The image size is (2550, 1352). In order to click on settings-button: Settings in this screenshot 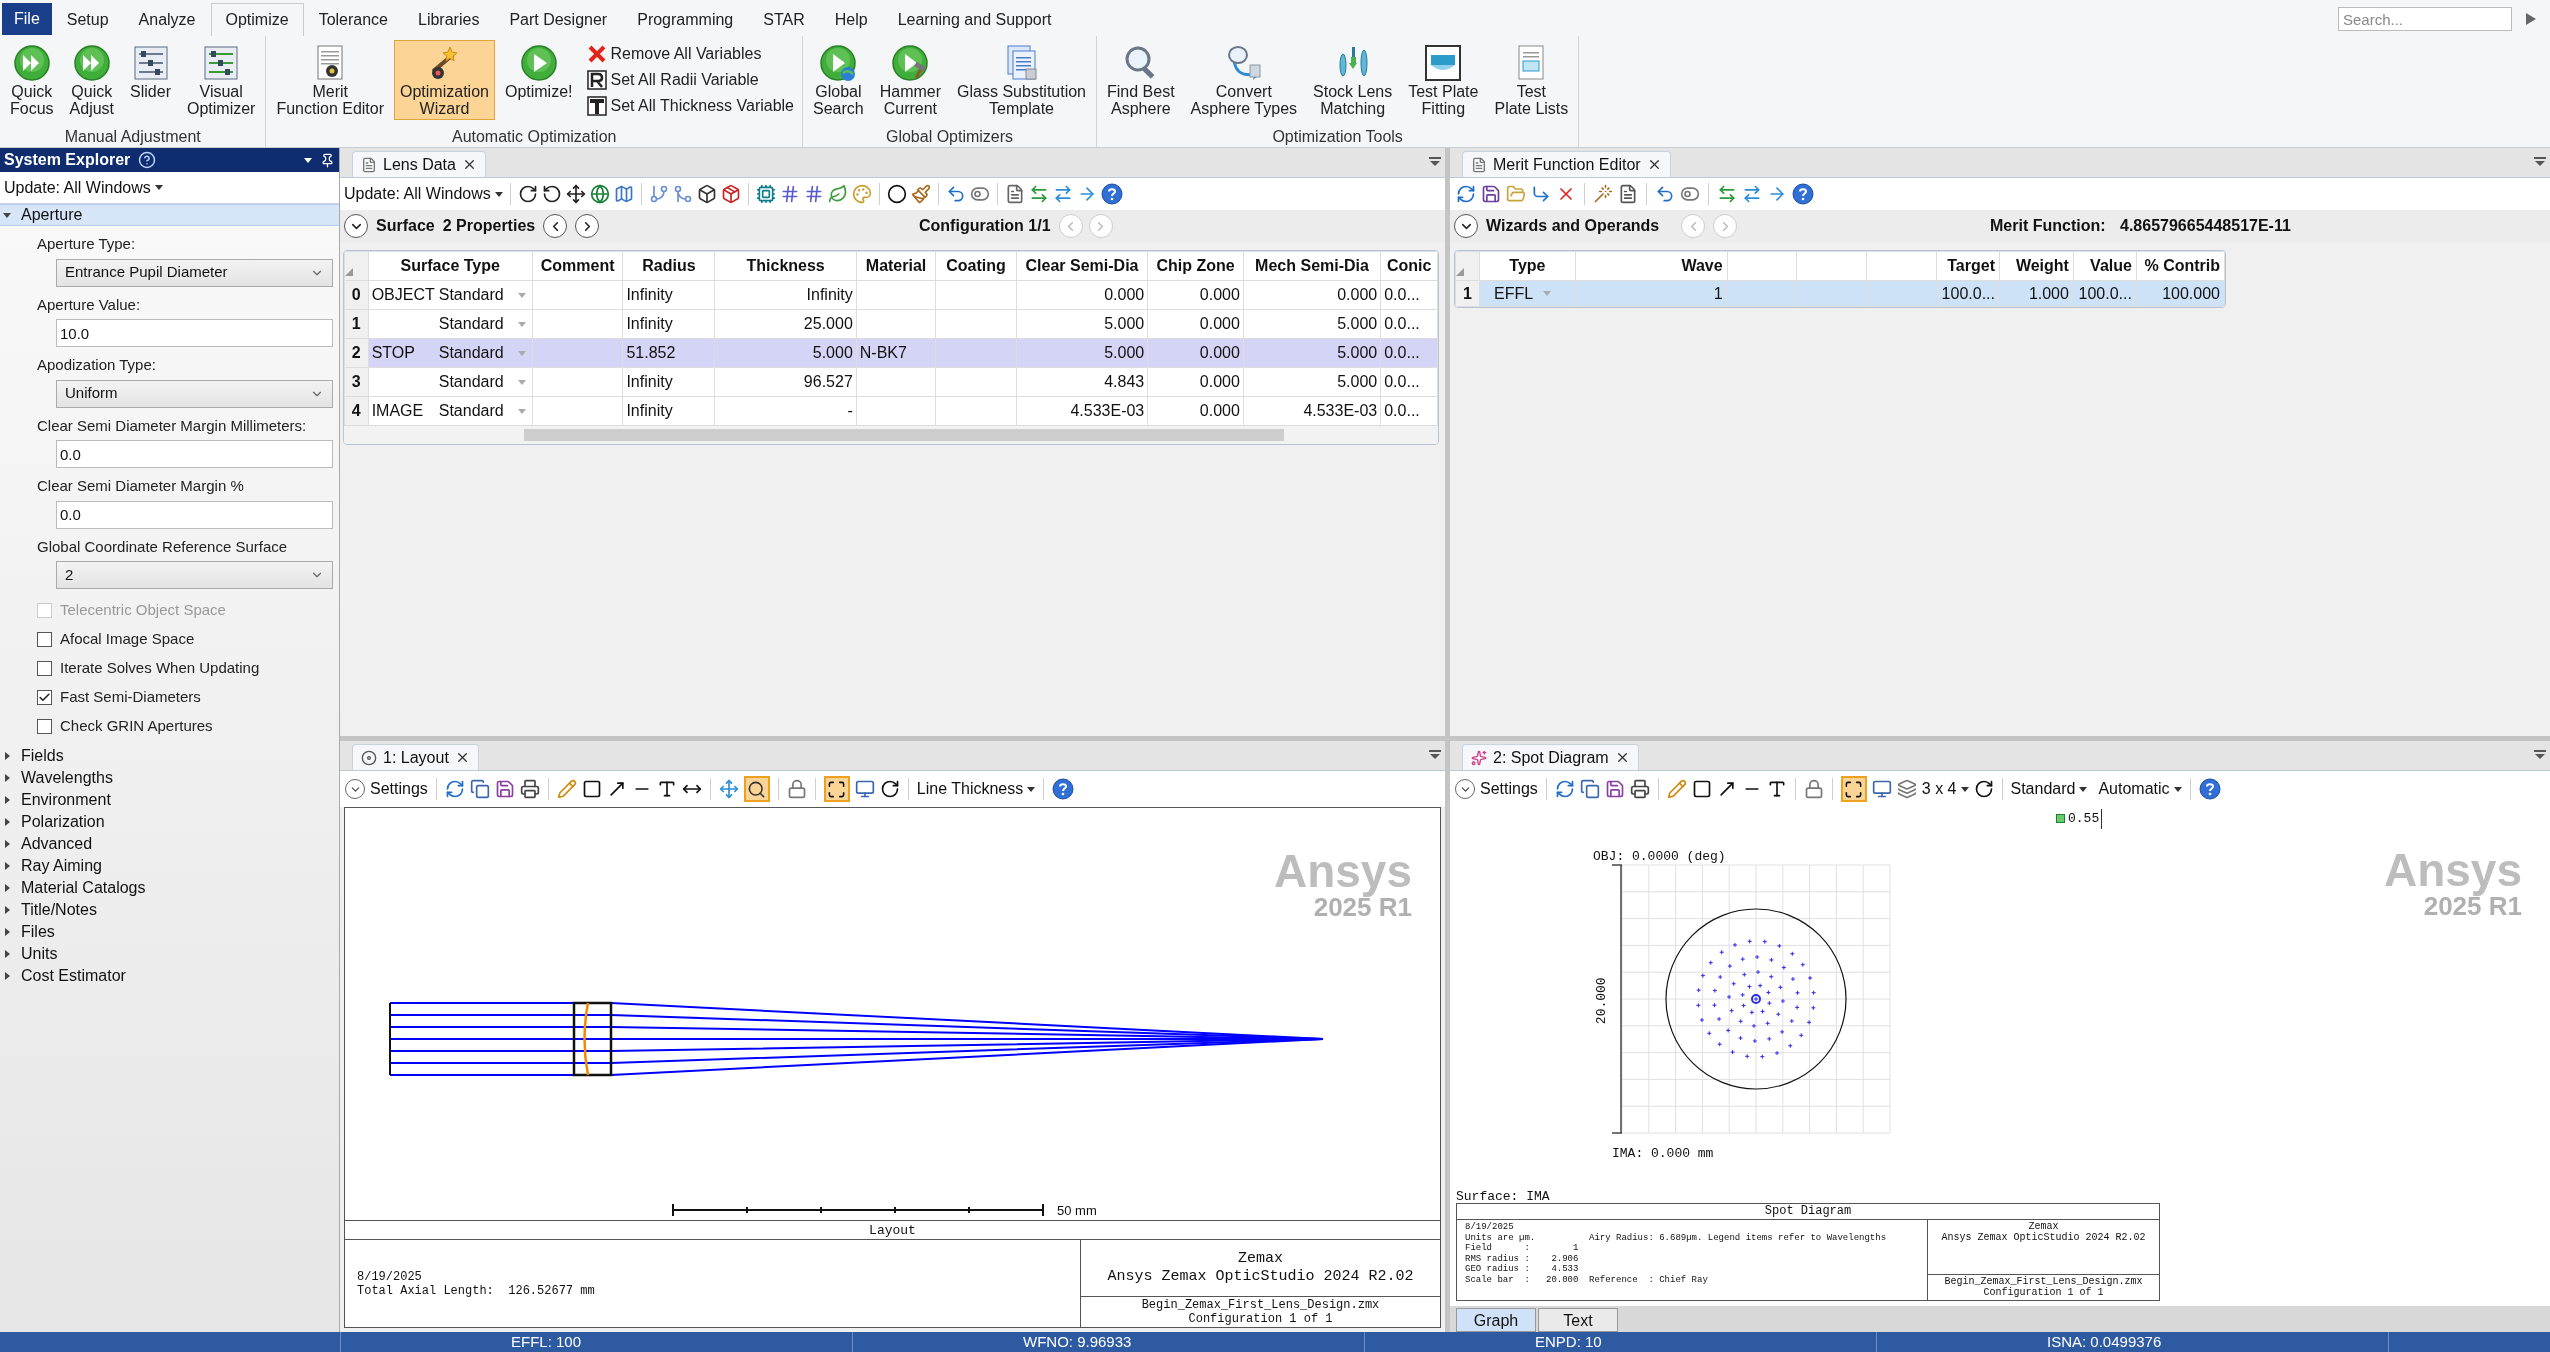, I will do `click(386, 789)`.